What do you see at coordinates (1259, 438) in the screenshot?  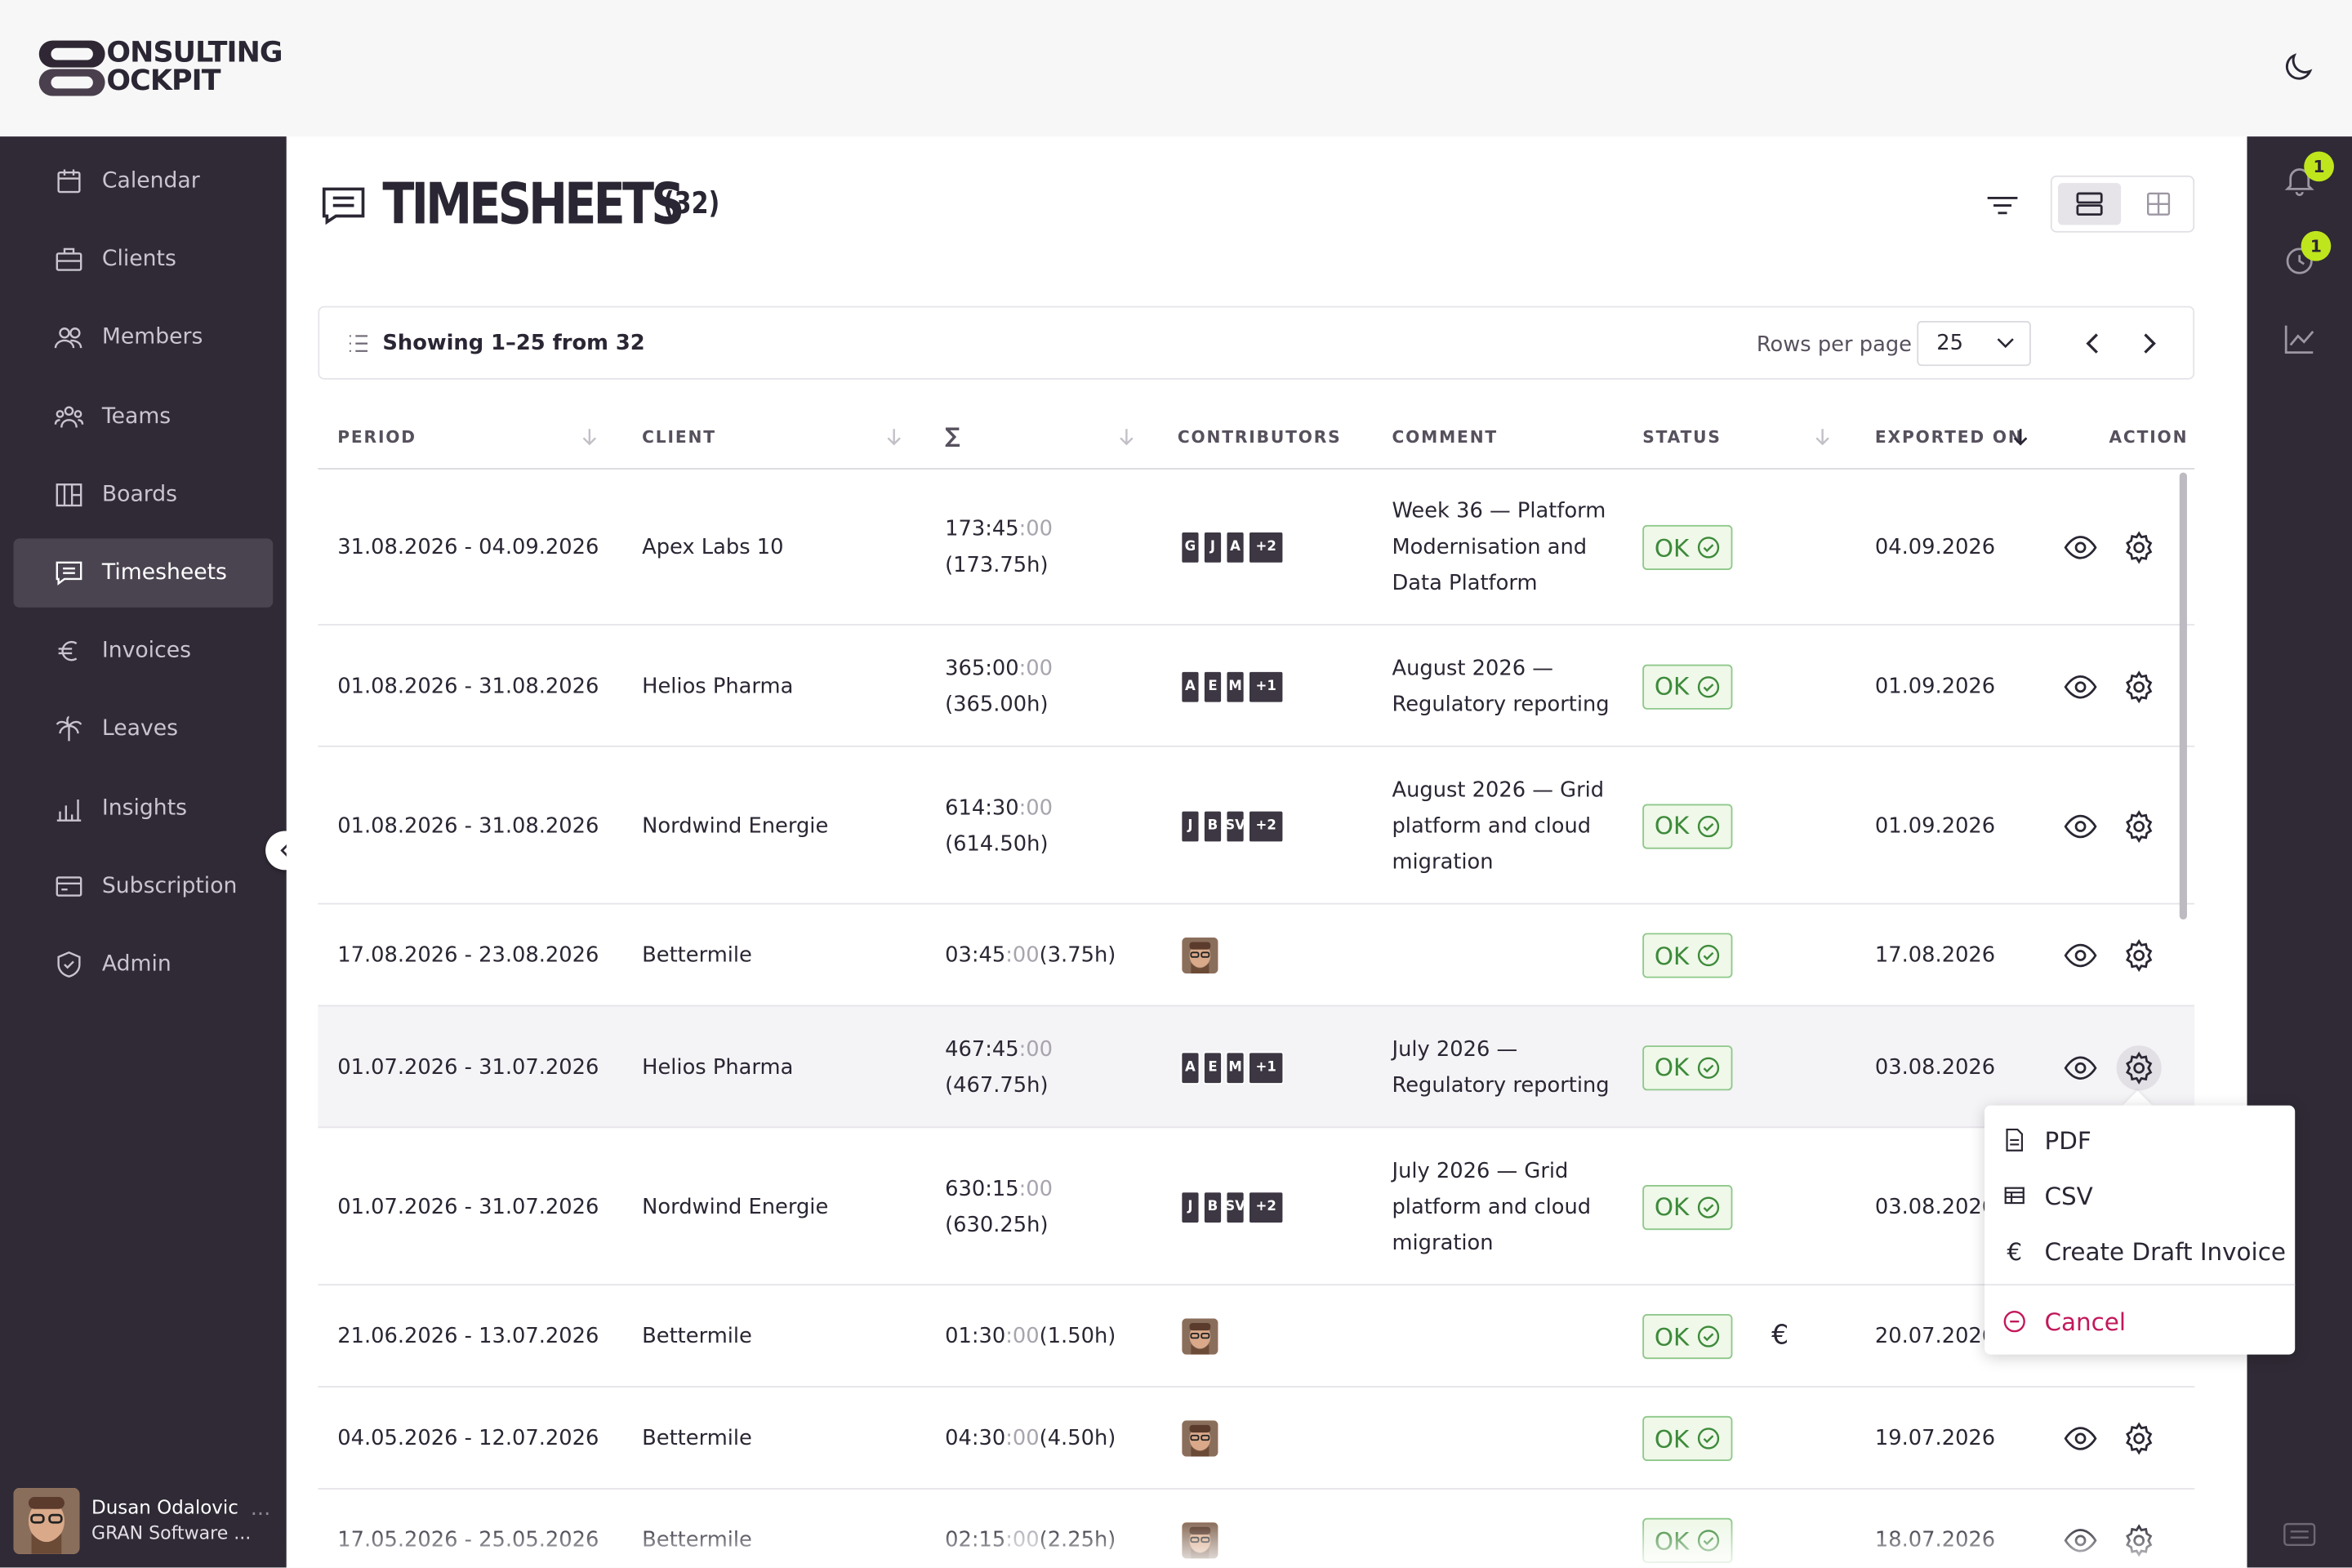 I see `col-contributors: CONTRIBUTORS` at bounding box center [1259, 438].